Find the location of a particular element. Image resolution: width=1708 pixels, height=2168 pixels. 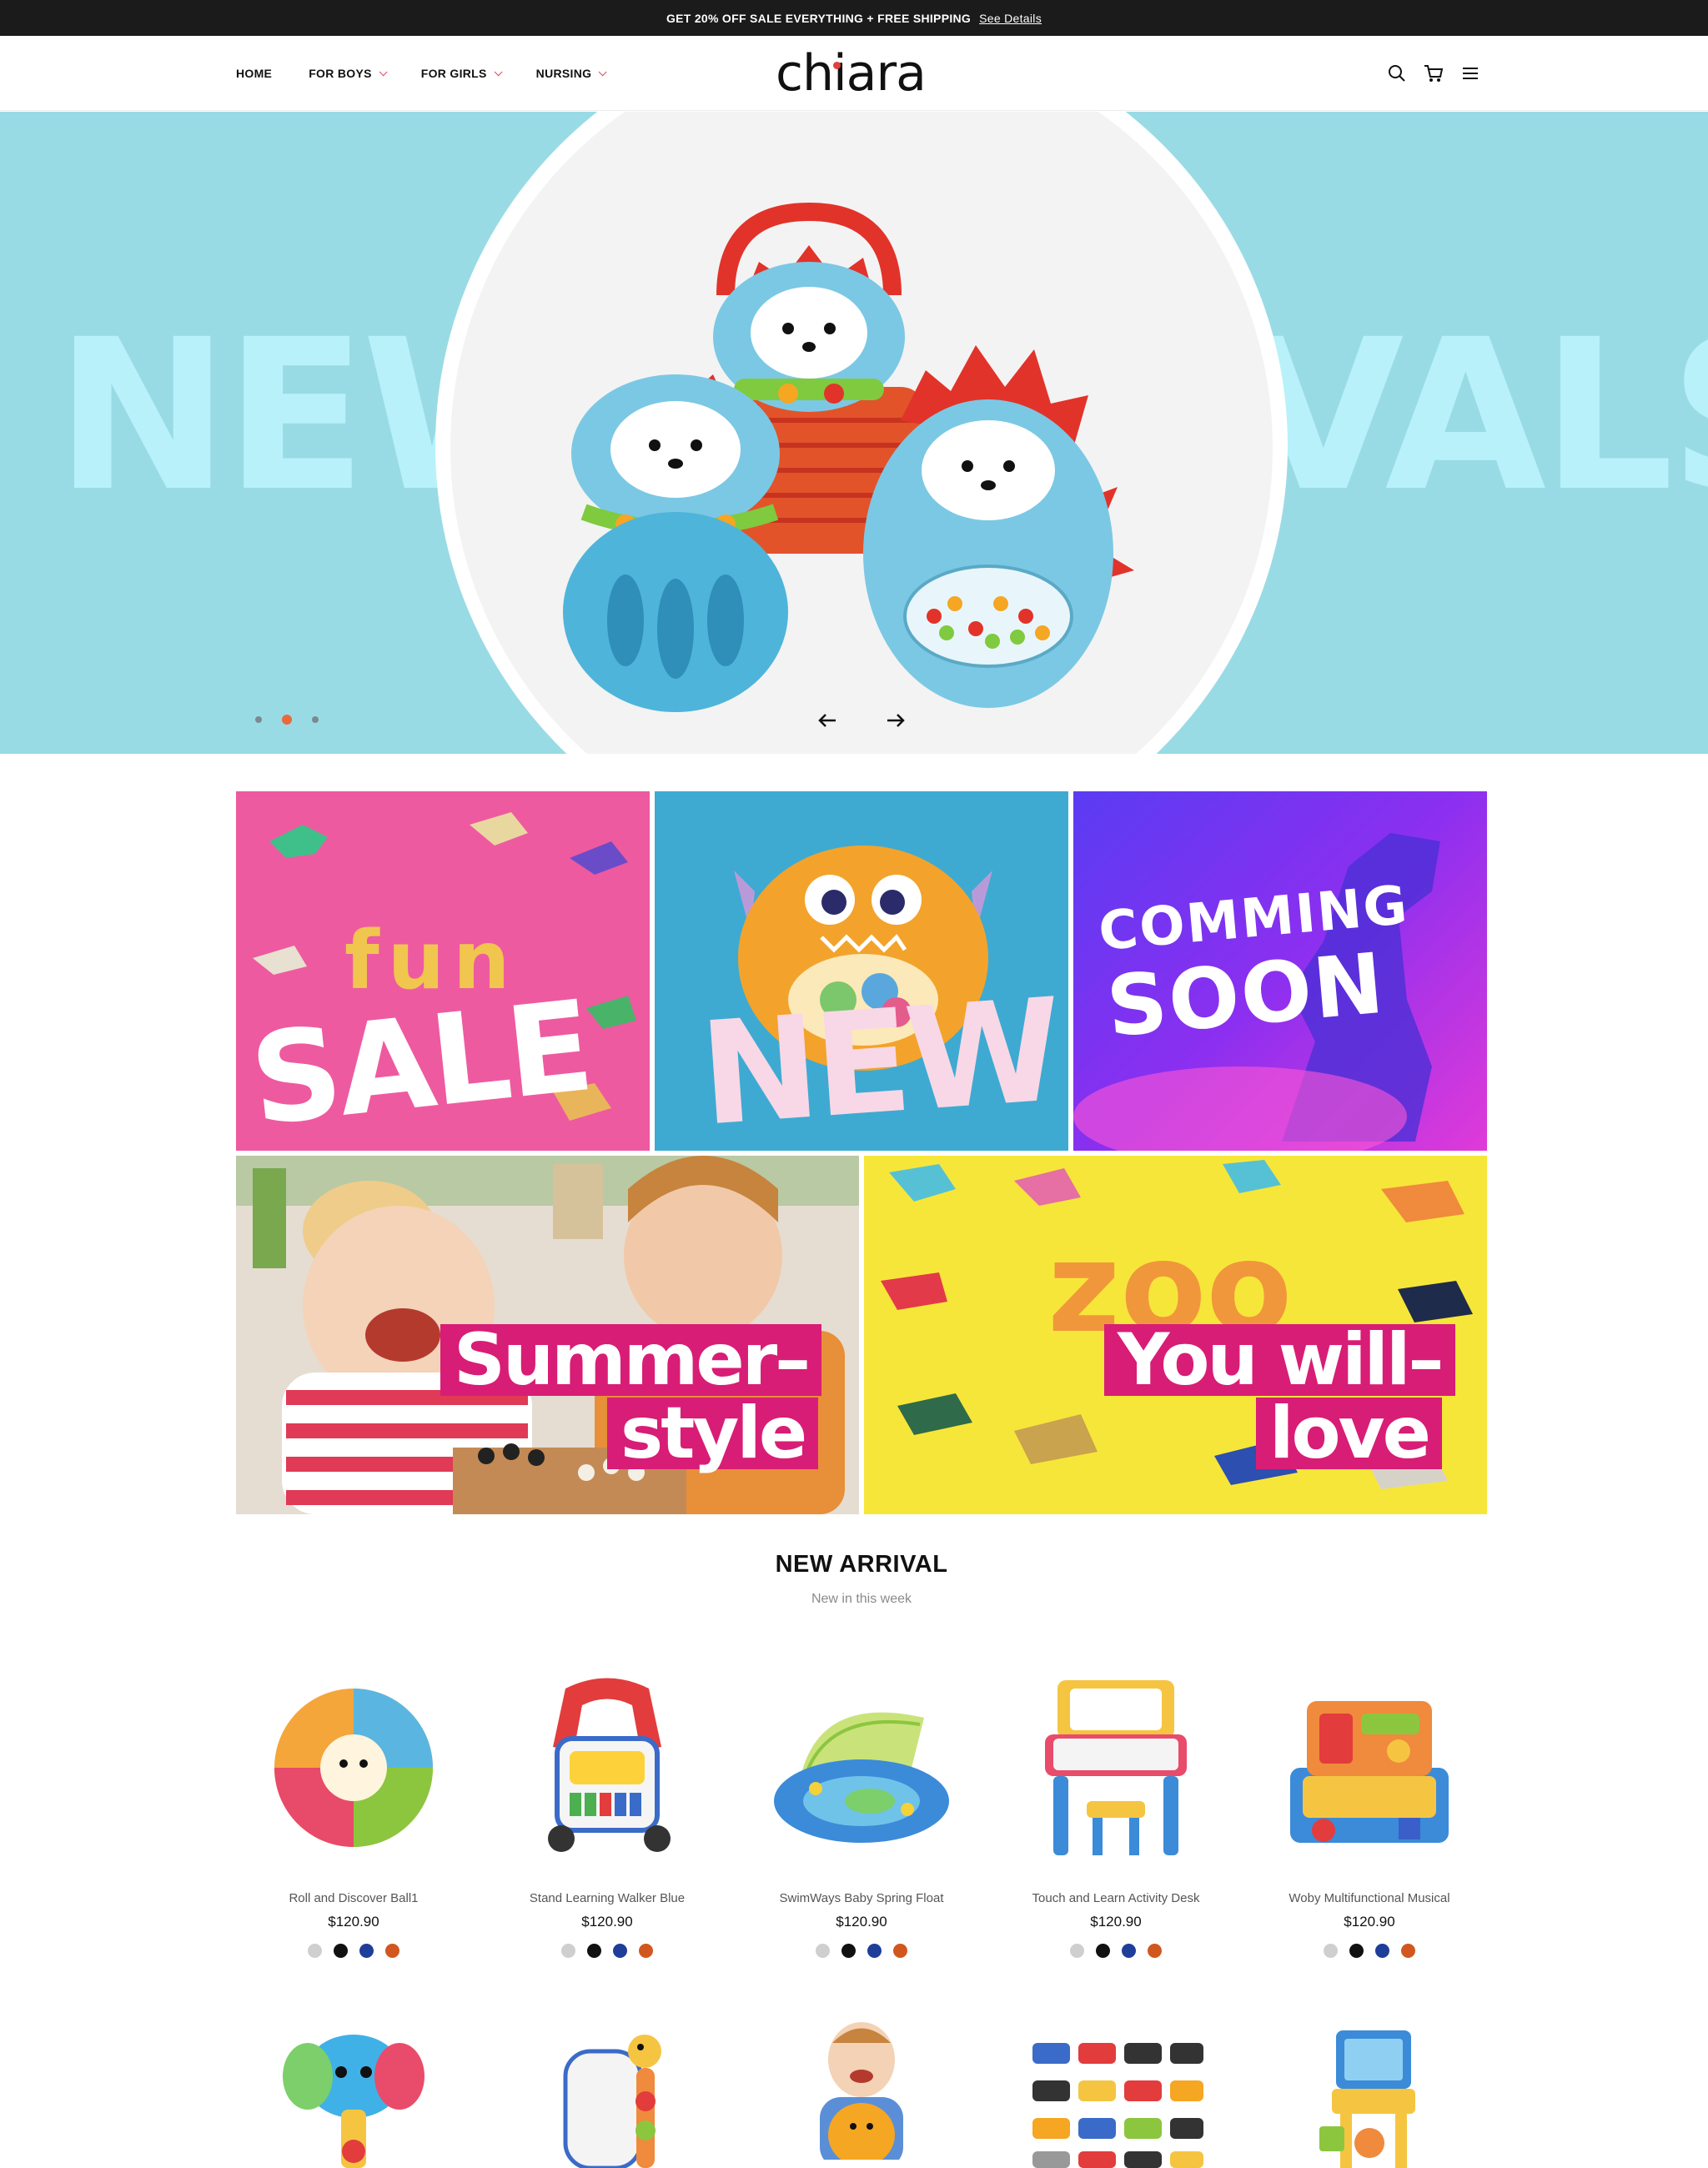

product-name: SwimWays Baby Spring Float is located at coordinates (861, 1898).